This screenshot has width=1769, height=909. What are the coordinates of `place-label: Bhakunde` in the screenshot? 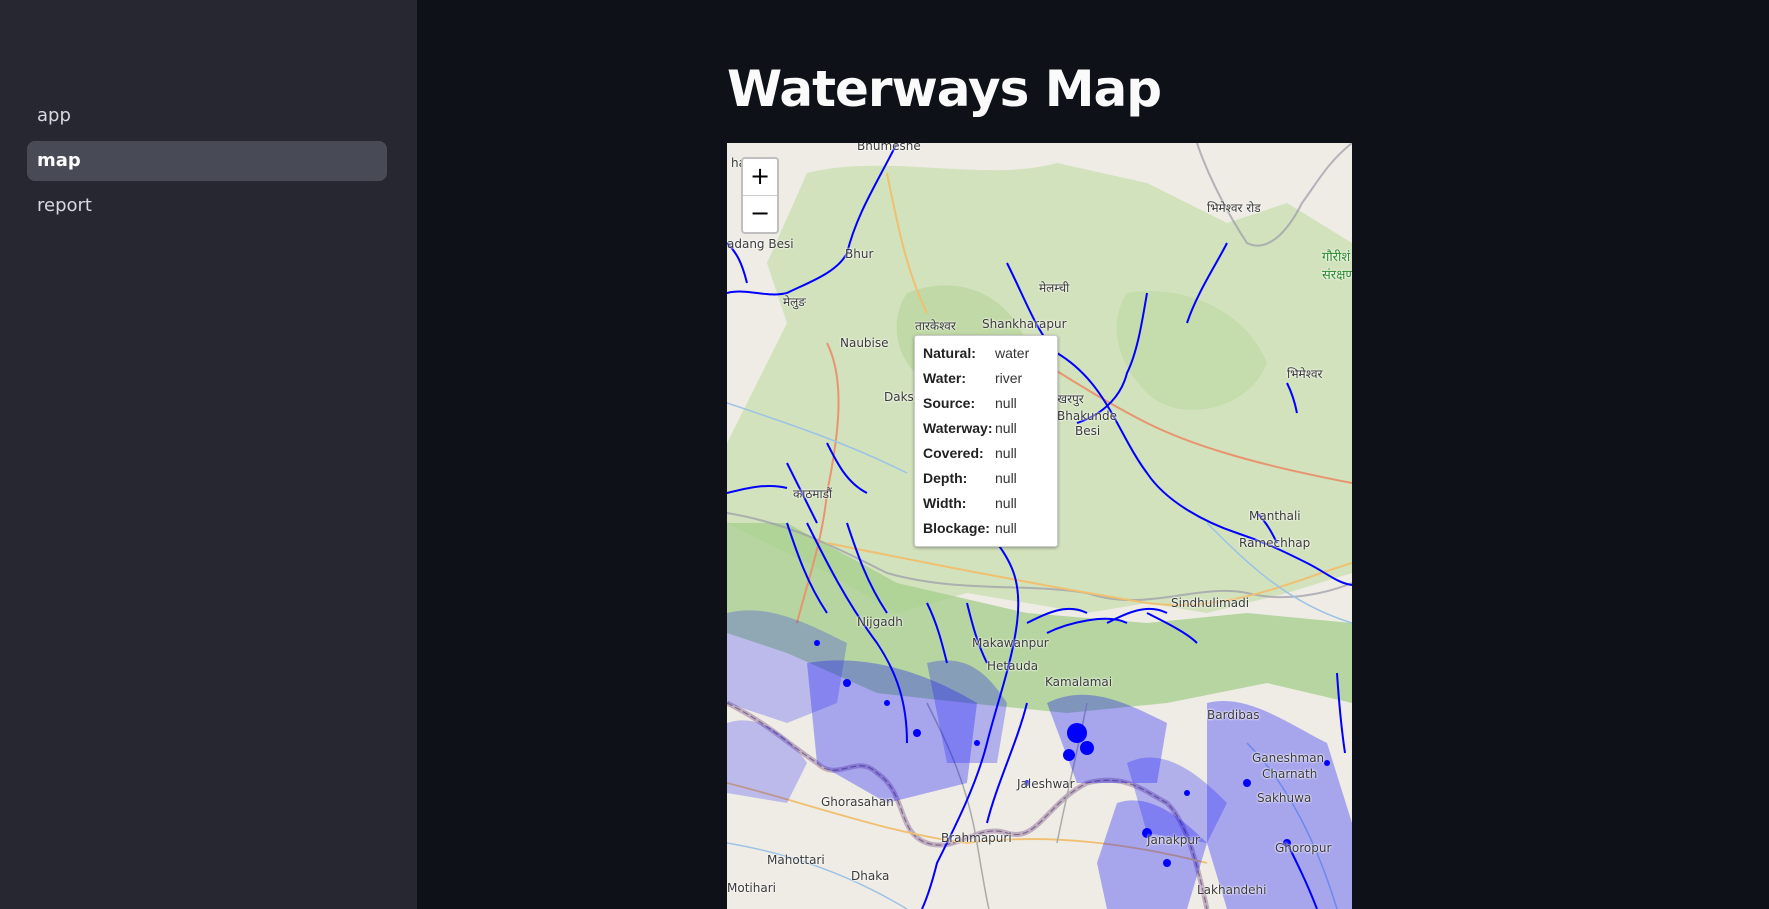 It's located at (1087, 416).